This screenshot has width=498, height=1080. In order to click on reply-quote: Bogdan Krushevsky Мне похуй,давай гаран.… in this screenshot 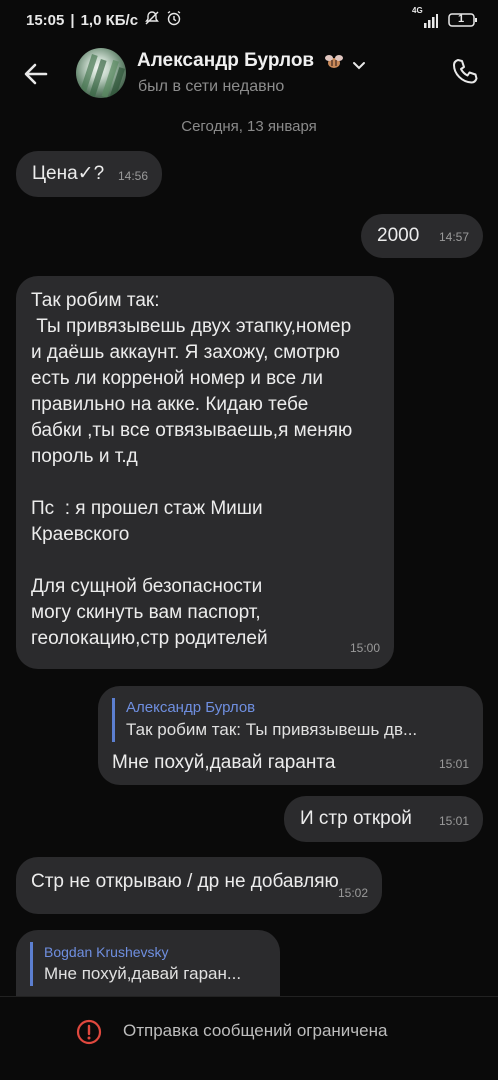, I will do `click(148, 964)`.